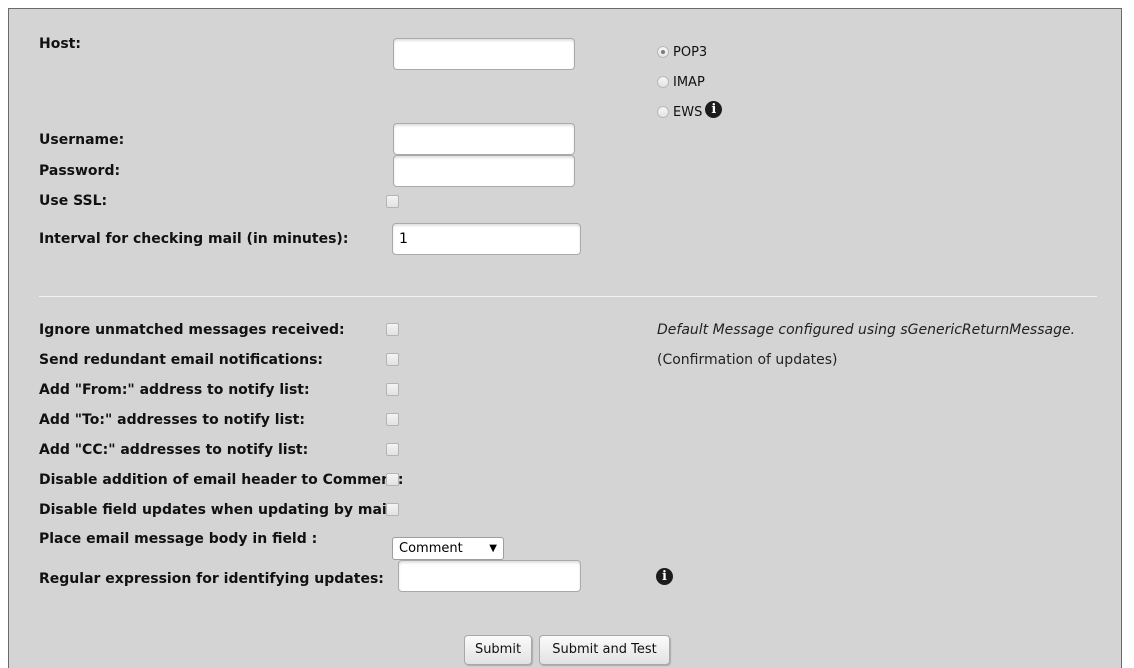 The height and width of the screenshot is (668, 1134). Describe the element at coordinates (392, 359) in the screenshot. I see `send-redundant-checkbox` at that location.